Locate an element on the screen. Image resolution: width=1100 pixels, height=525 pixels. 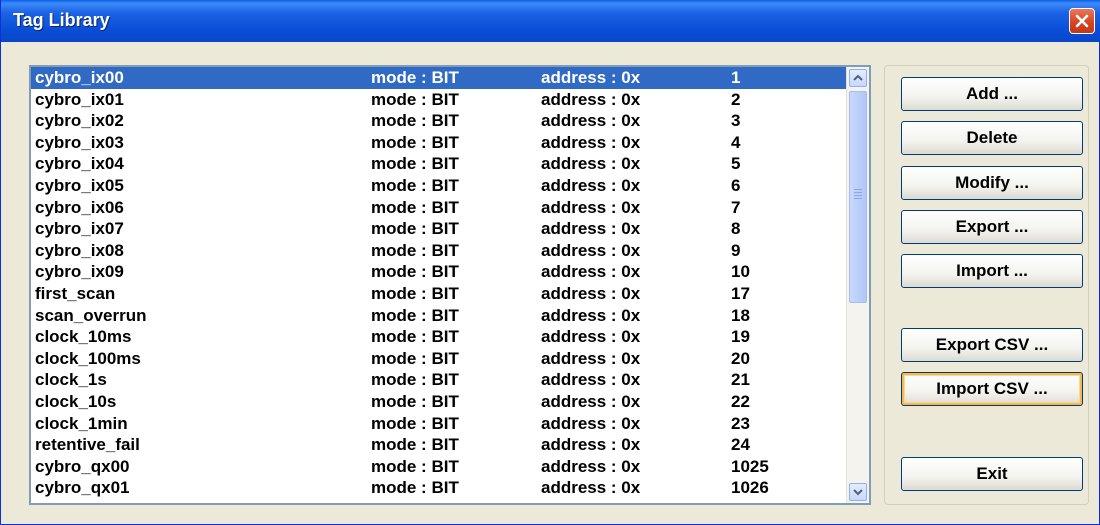
tag-address-value: 6 is located at coordinates (736, 185).